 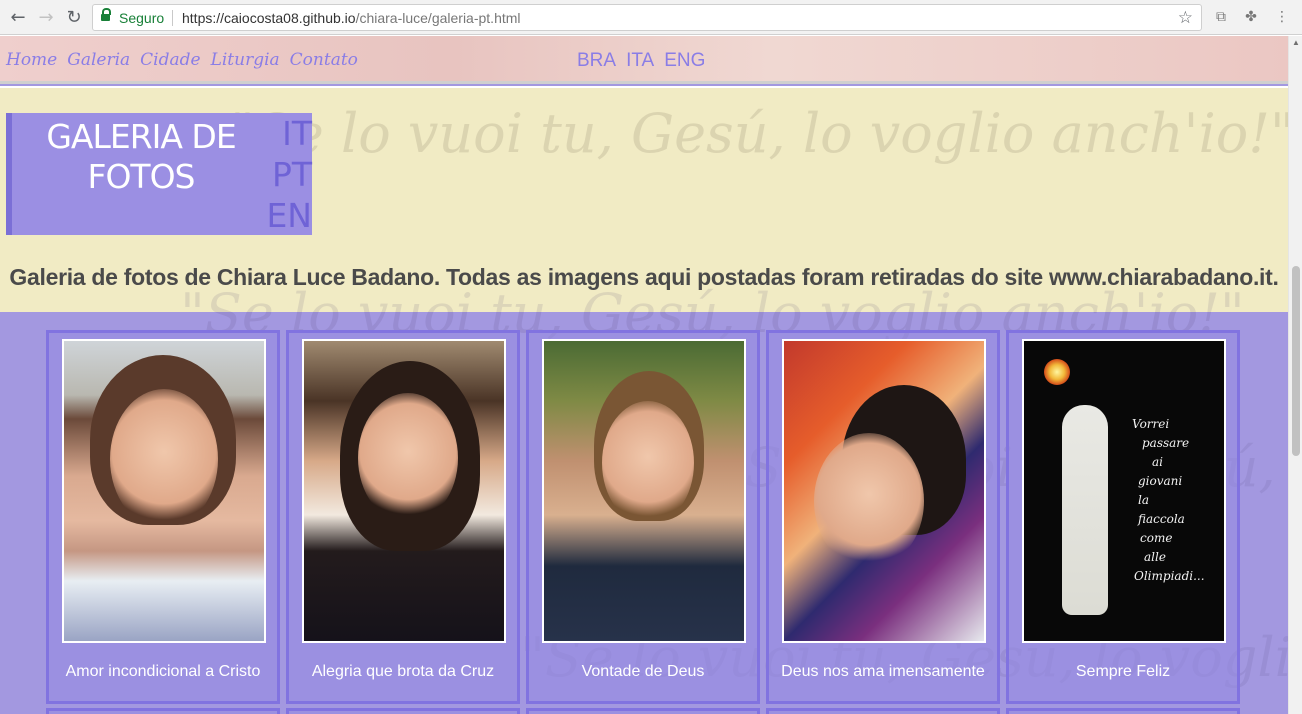 What do you see at coordinates (1295, 43) in the screenshot?
I see `scroll-up-arrow-icon: ▲` at bounding box center [1295, 43].